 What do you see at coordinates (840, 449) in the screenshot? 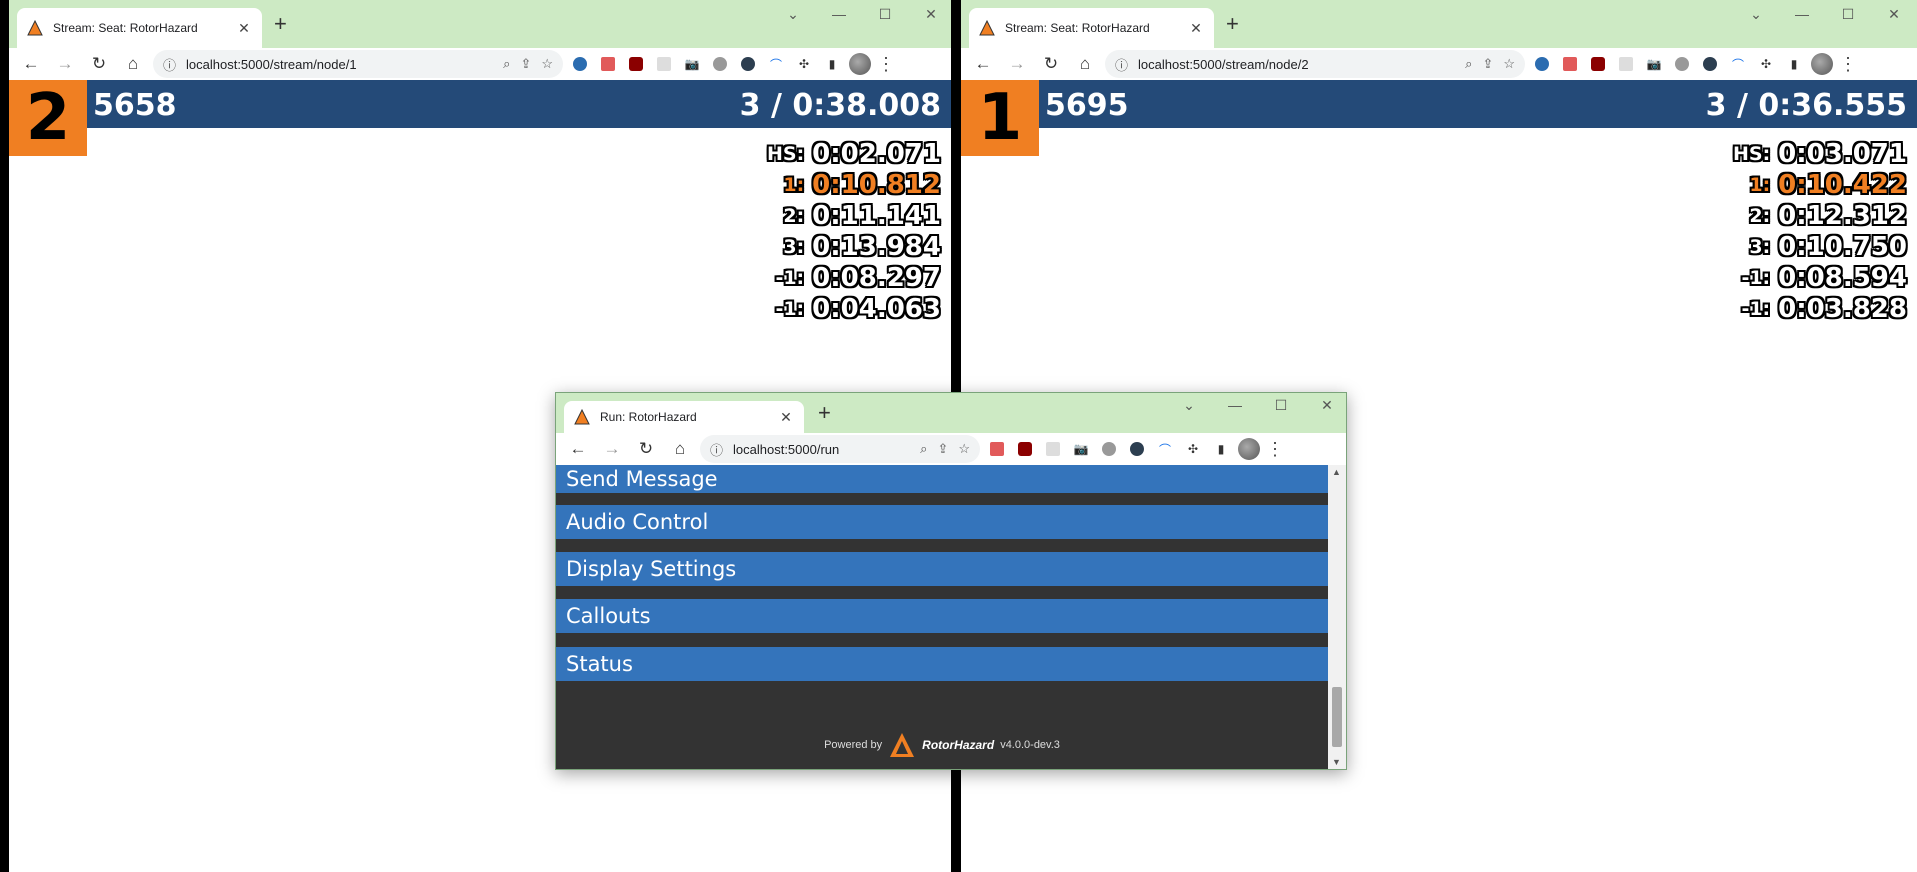
I see `address-bar: ⓘ localhost:5000/run ⌕ ⇪ ☆` at bounding box center [840, 449].